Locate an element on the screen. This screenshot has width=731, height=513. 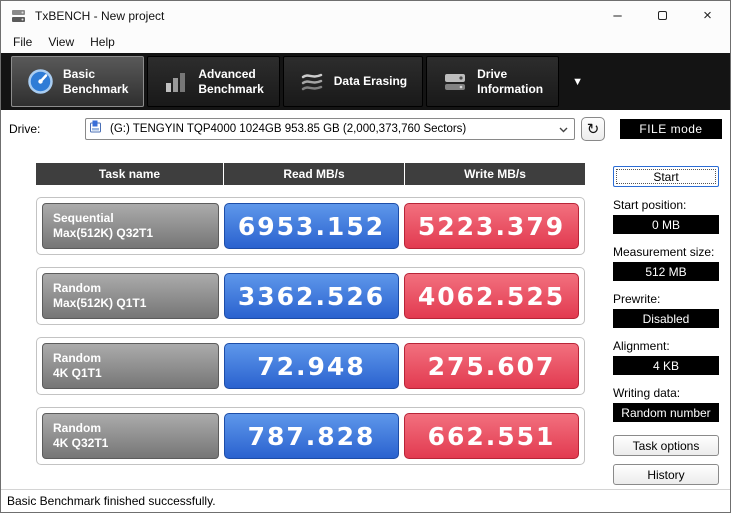
tab-label-line: Basic is located at coordinates (79, 73).